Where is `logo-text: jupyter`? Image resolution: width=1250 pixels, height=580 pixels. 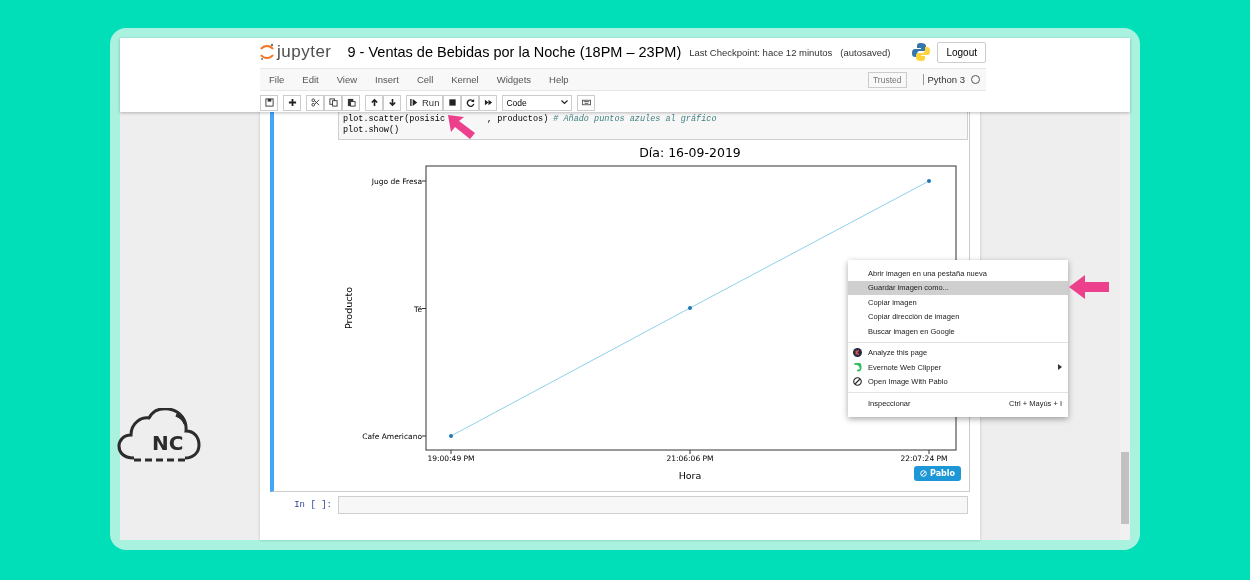 logo-text: jupyter is located at coordinates (304, 52).